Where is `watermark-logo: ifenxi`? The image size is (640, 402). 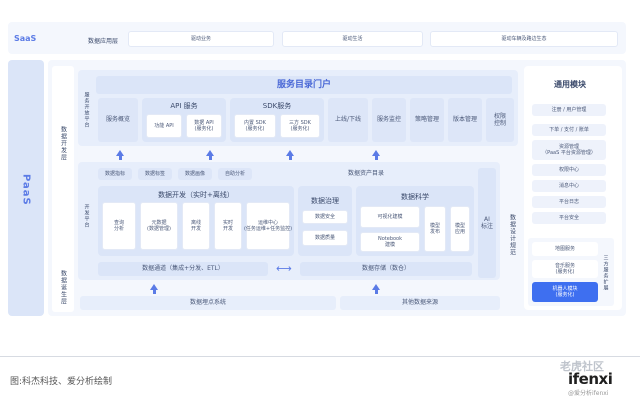 watermark-logo: ifenxi is located at coordinates (590, 379).